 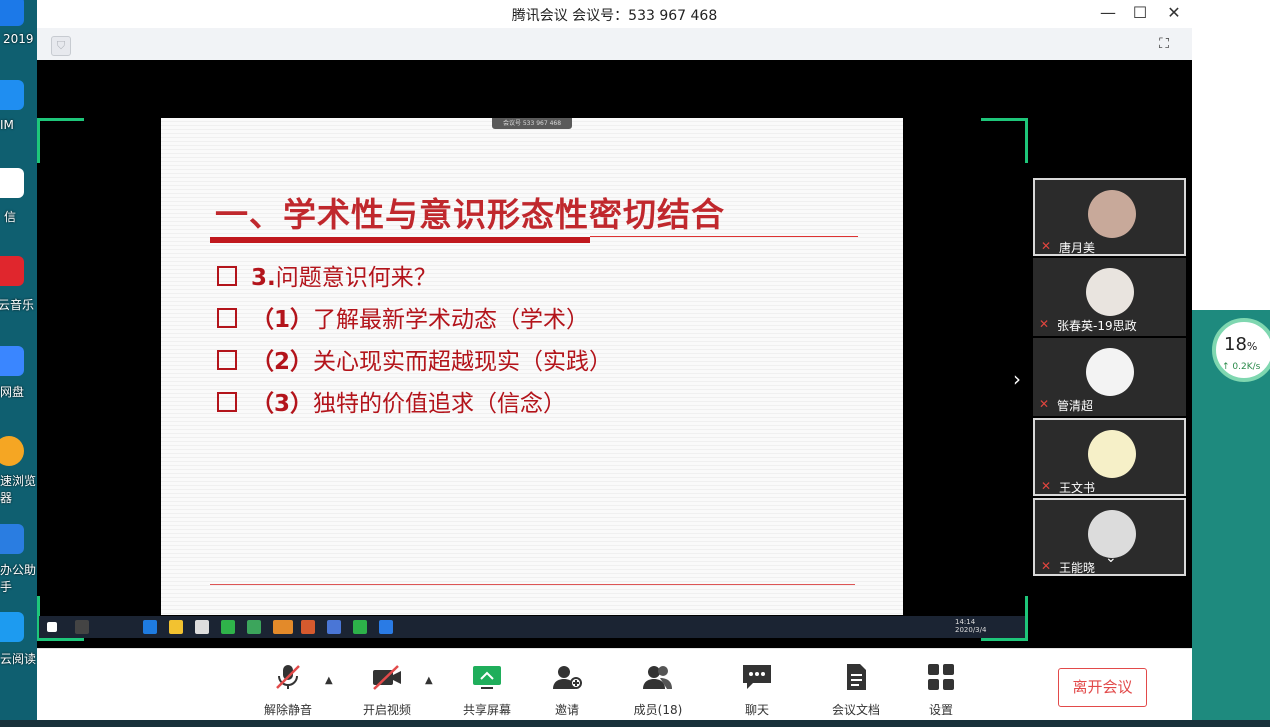 What do you see at coordinates (487, 690) in the screenshot?
I see `share-screen-button: 共享屏幕` at bounding box center [487, 690].